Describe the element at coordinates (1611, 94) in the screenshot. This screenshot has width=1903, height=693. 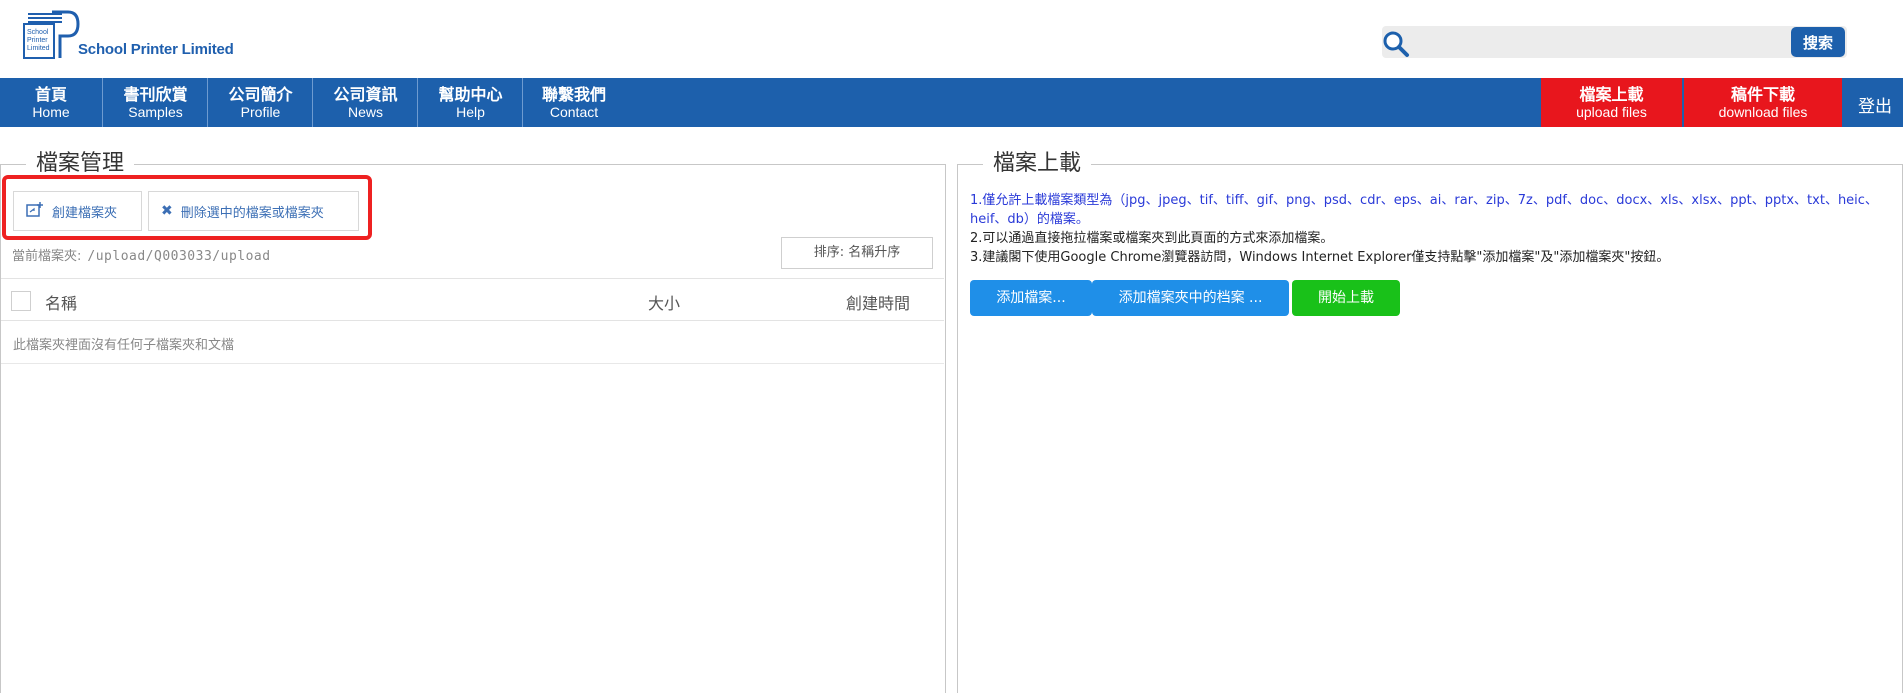
I see `nav-upload-zh: 檔案上載` at that location.